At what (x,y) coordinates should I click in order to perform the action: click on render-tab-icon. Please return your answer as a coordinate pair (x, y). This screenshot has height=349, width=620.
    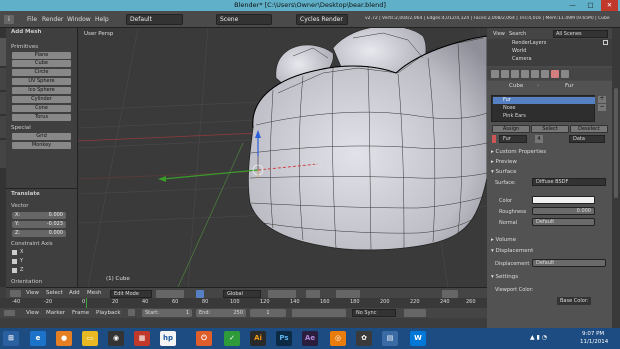
    Looking at the image, I should click on (495, 74).